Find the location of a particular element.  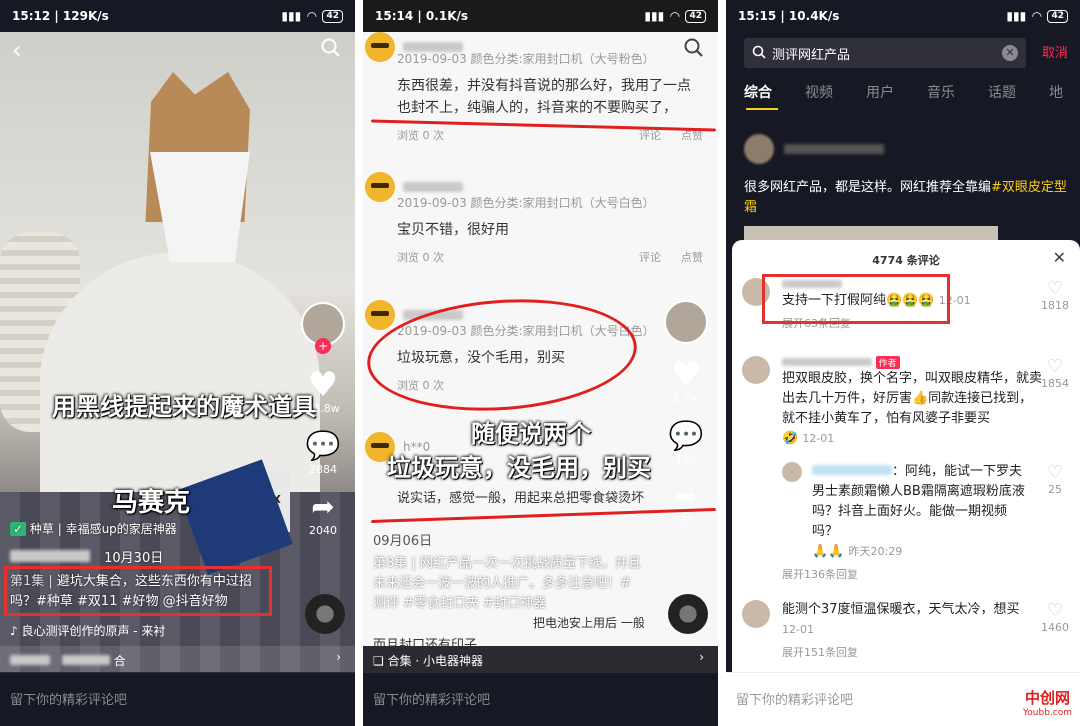

tab-all: 综合 is located at coordinates (758, 92).